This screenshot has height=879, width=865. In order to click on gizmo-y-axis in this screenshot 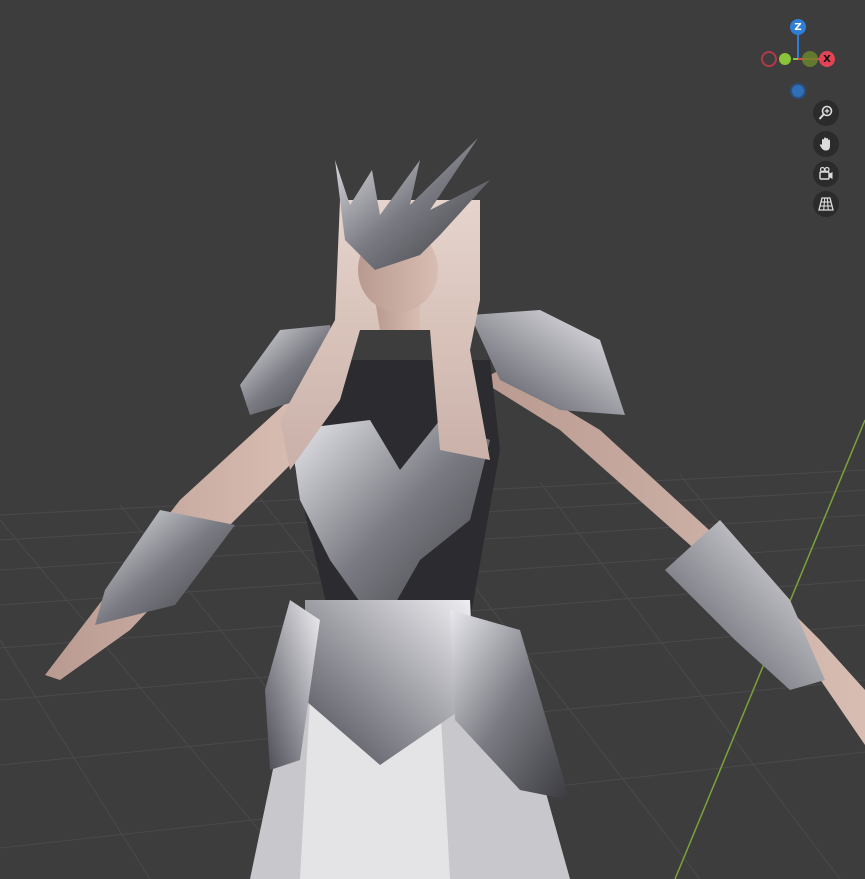, I will do `click(785, 59)`.